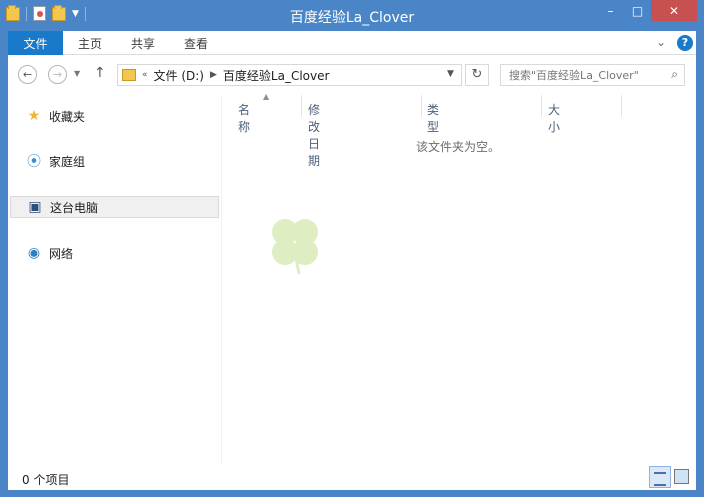 The image size is (704, 497). Describe the element at coordinates (295, 247) in the screenshot. I see `clover-watermark-icon` at that location.